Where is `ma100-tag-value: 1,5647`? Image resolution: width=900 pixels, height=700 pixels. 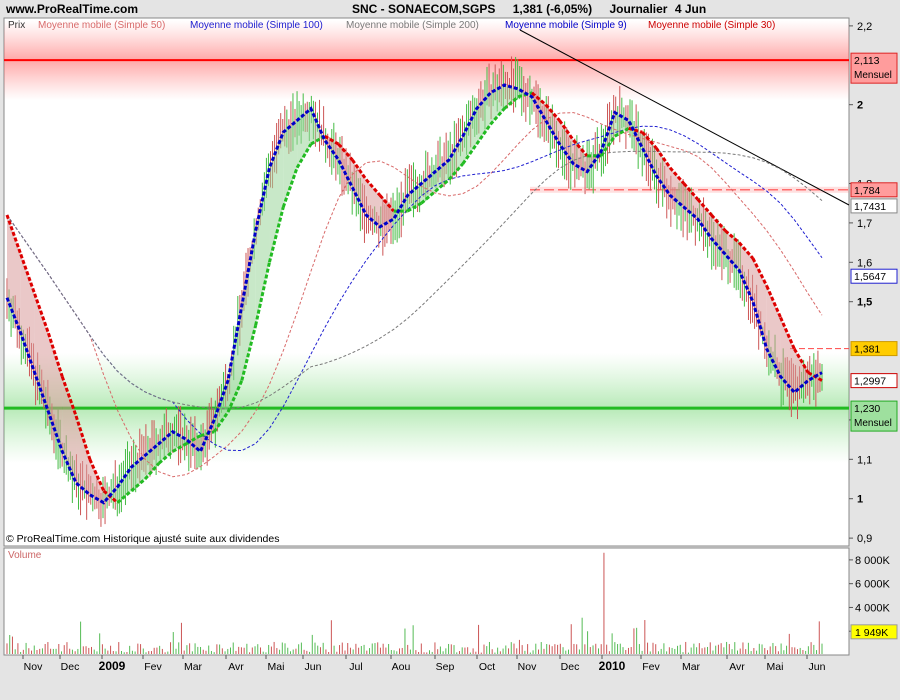
ma100-tag-value: 1,5647 is located at coordinates (870, 277).